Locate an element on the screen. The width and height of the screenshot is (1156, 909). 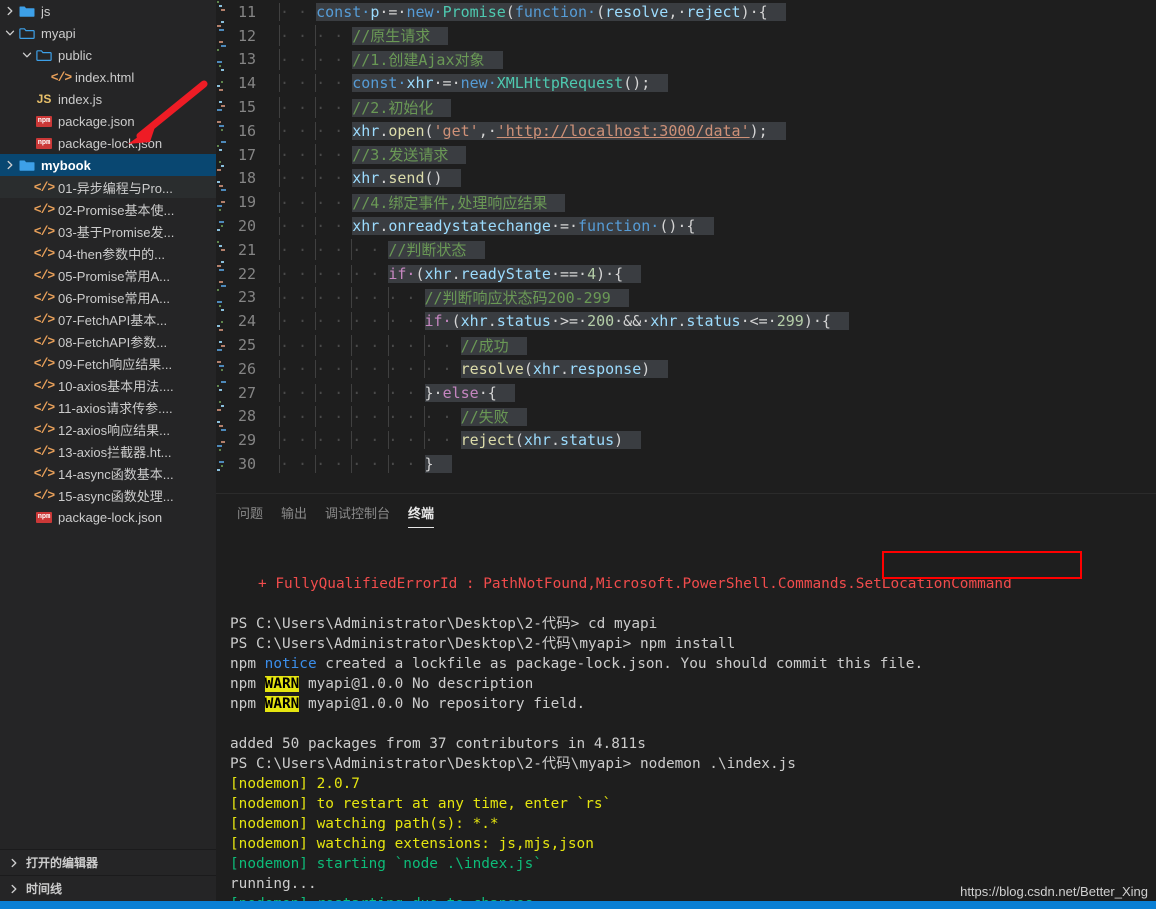
code-line: 15 · · · · //2.初始化 is located at coordinates (686, 107).